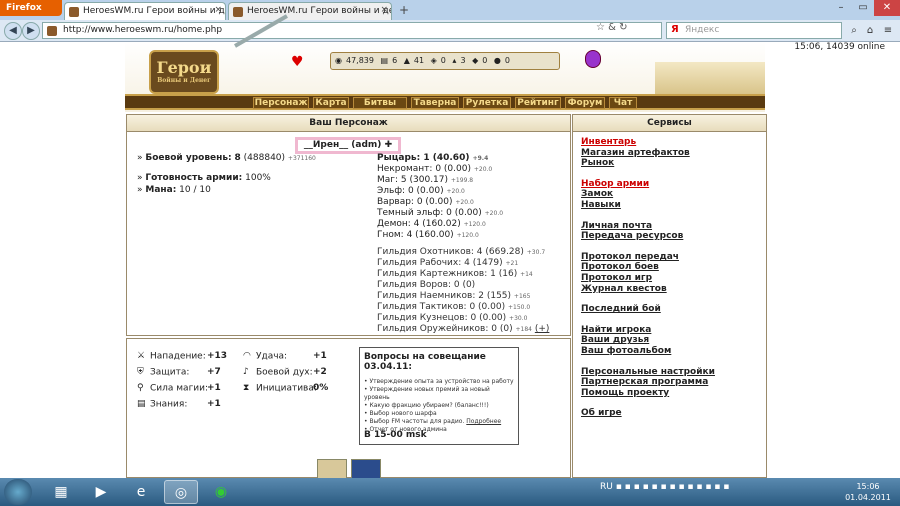 The image size is (900, 506). What do you see at coordinates (161, 190) in the screenshot?
I see `mana-label: Мана:` at bounding box center [161, 190].